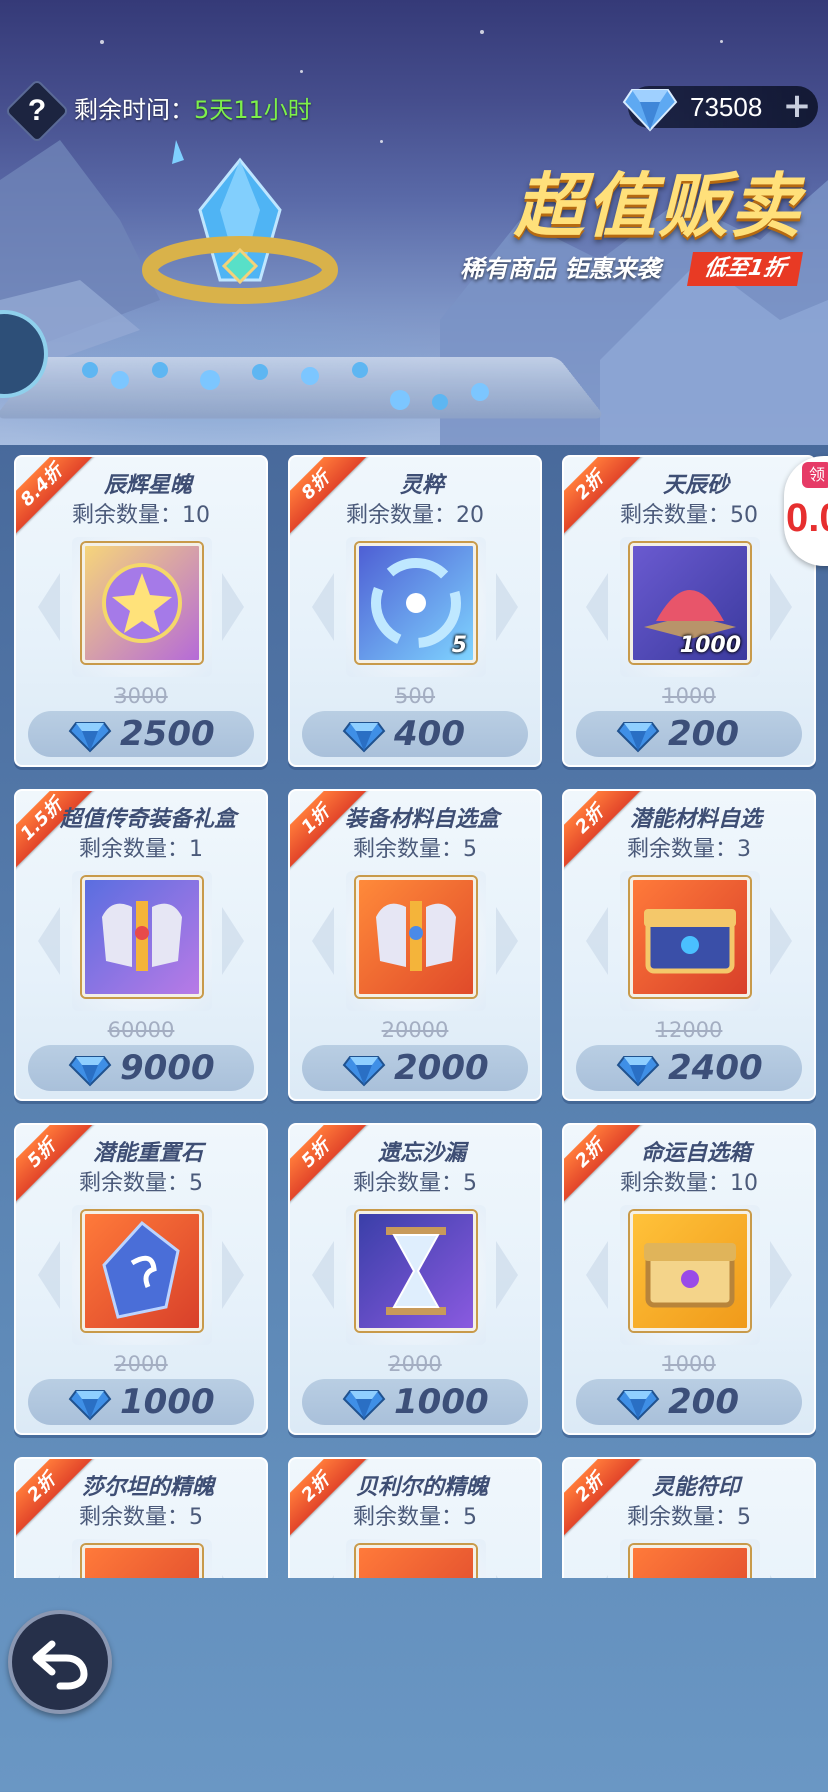  I want to click on shop-item-card: 5折 遗忘沙漏 剩余数量：5 2000 1000, so click(415, 1279).